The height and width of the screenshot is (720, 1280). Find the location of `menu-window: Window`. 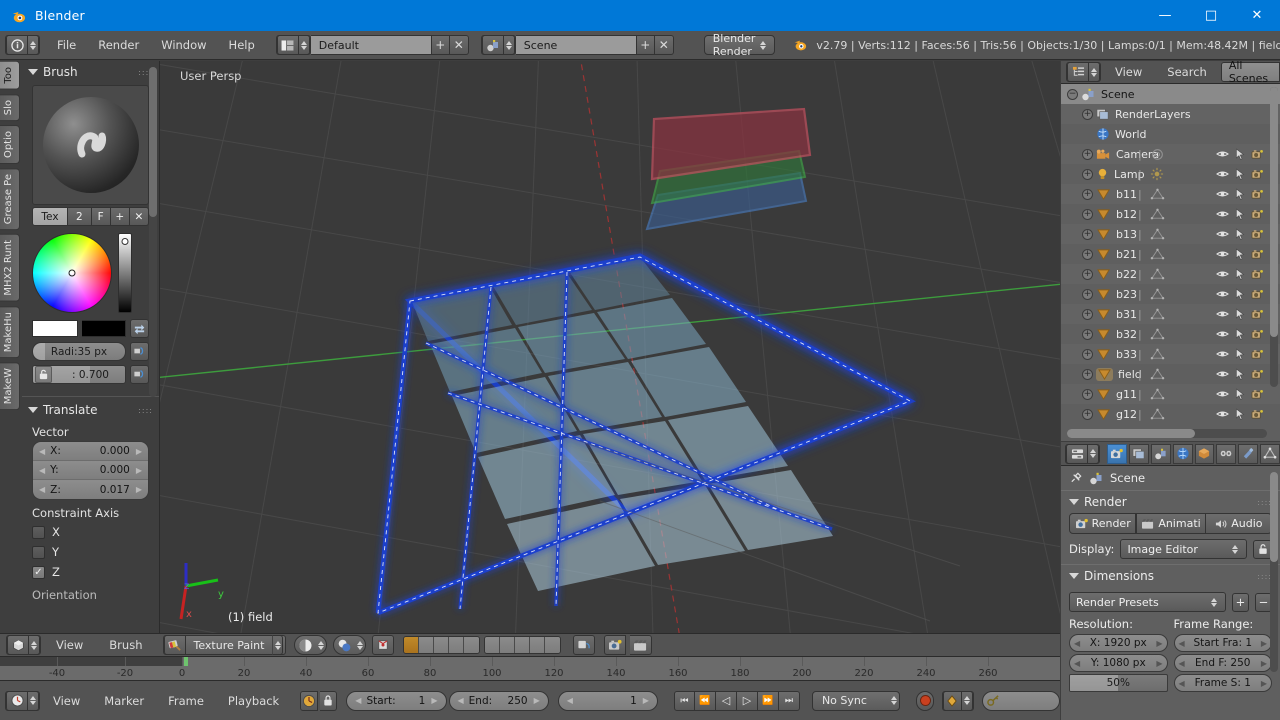

menu-window: Window is located at coordinates (183, 45).